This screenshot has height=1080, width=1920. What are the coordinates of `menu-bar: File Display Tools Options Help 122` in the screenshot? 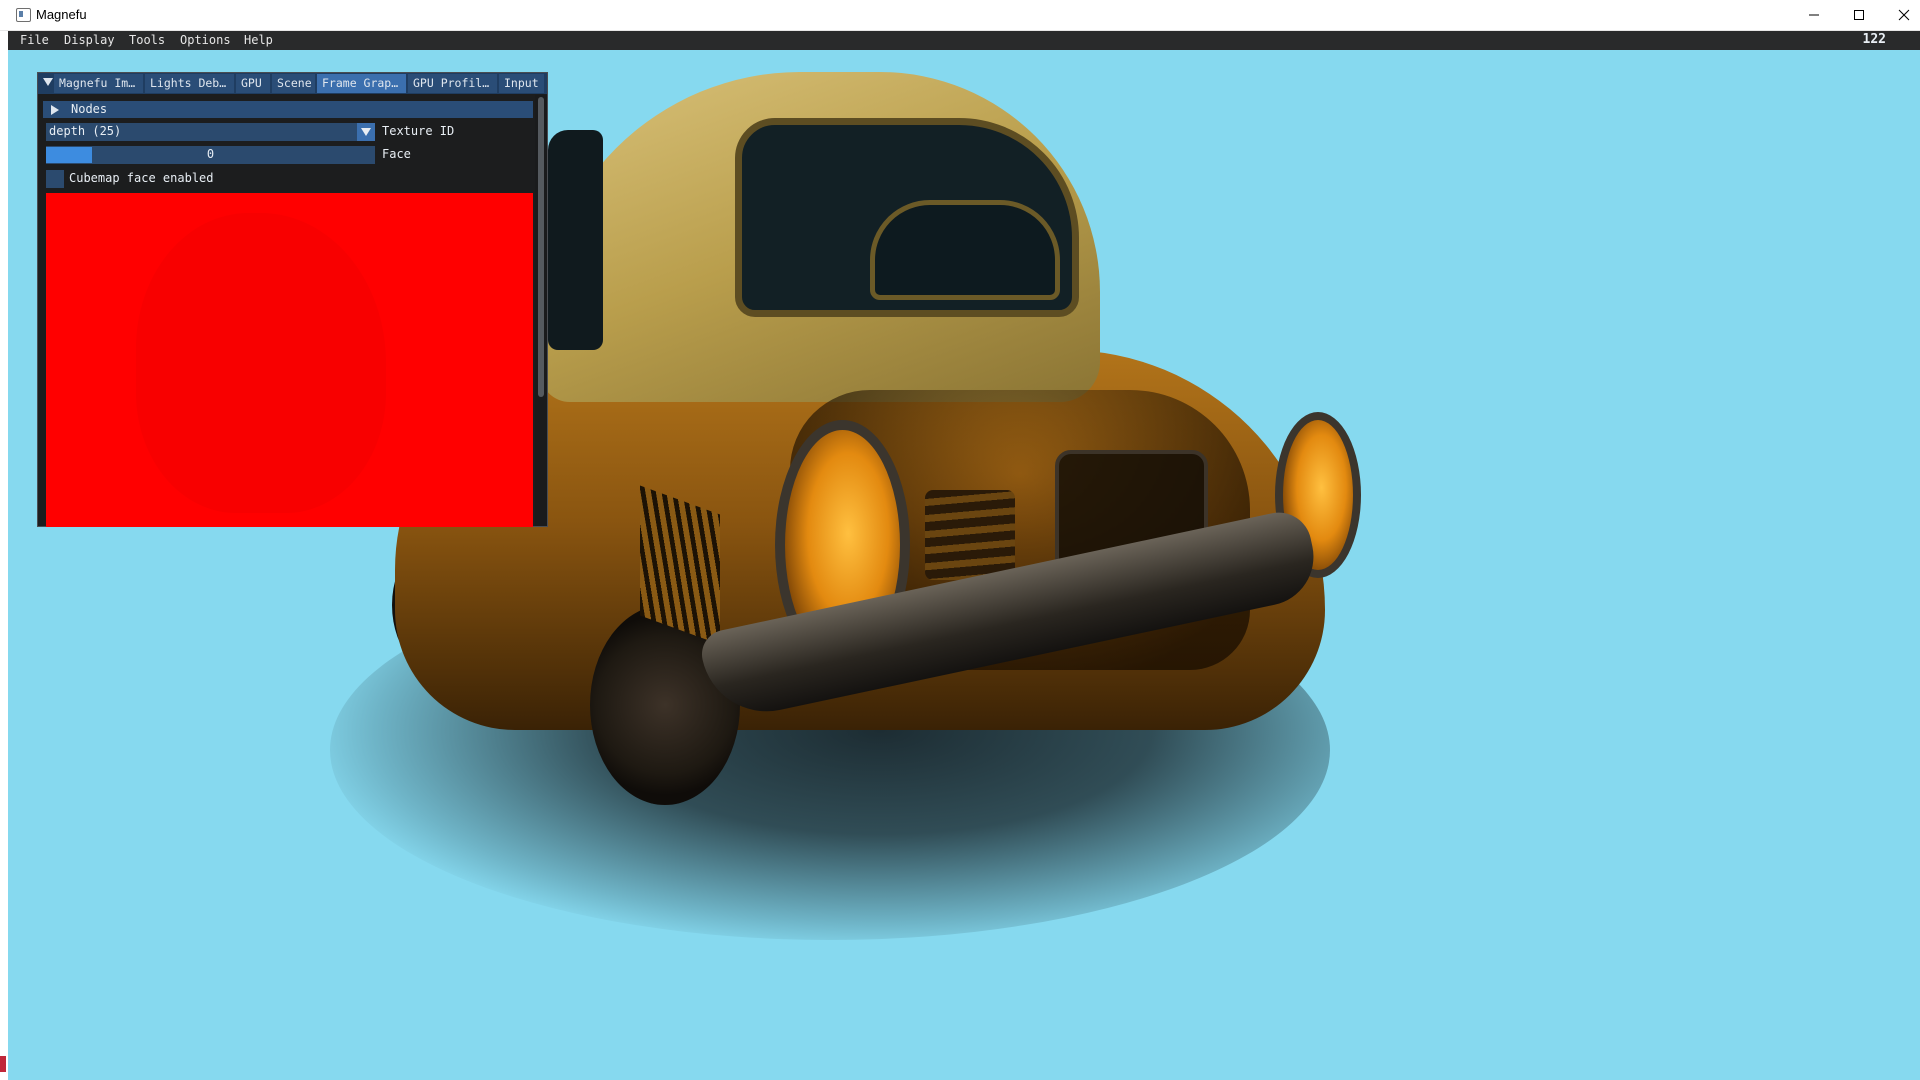 It's located at (964, 40).